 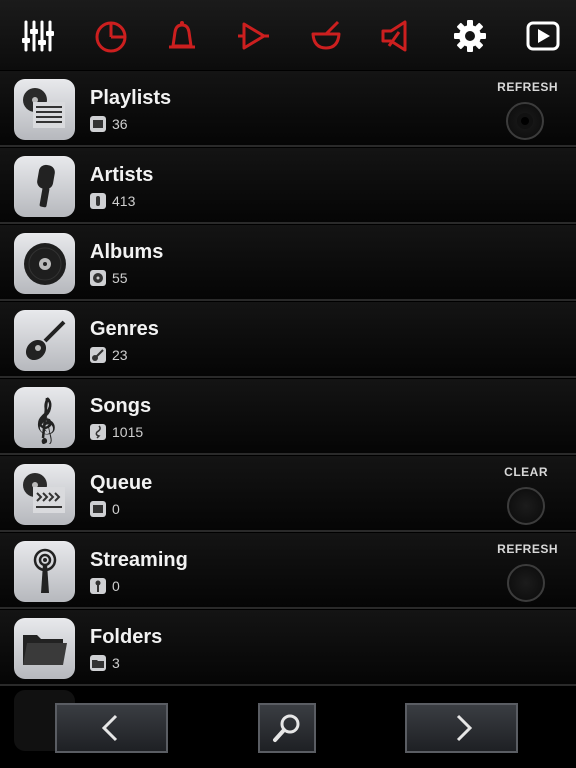 I want to click on count-value: 3, so click(x=116, y=663).